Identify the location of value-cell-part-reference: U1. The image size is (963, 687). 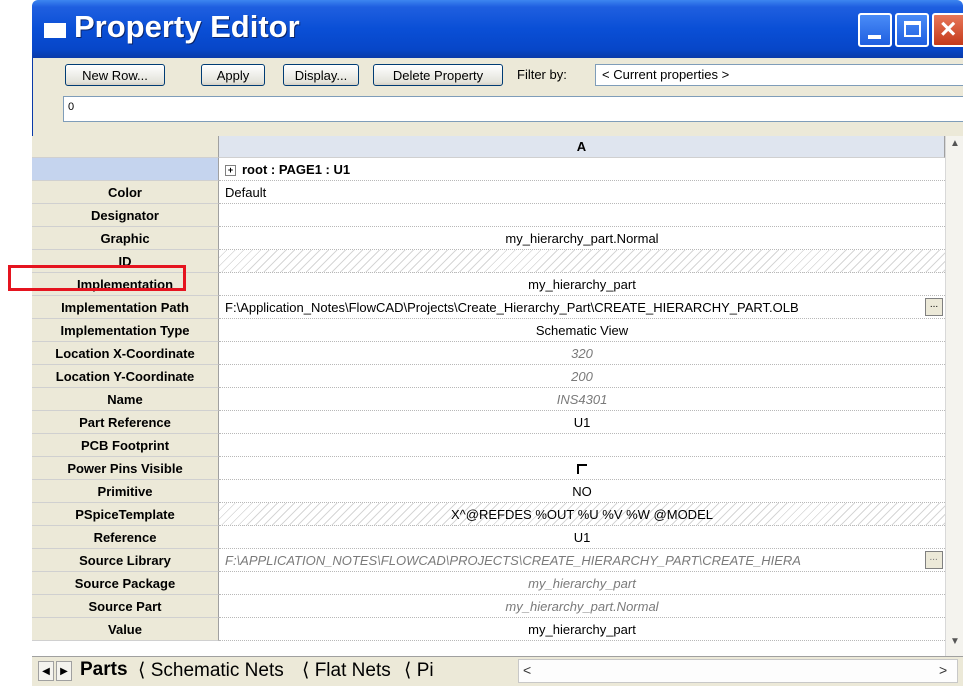
(582, 422).